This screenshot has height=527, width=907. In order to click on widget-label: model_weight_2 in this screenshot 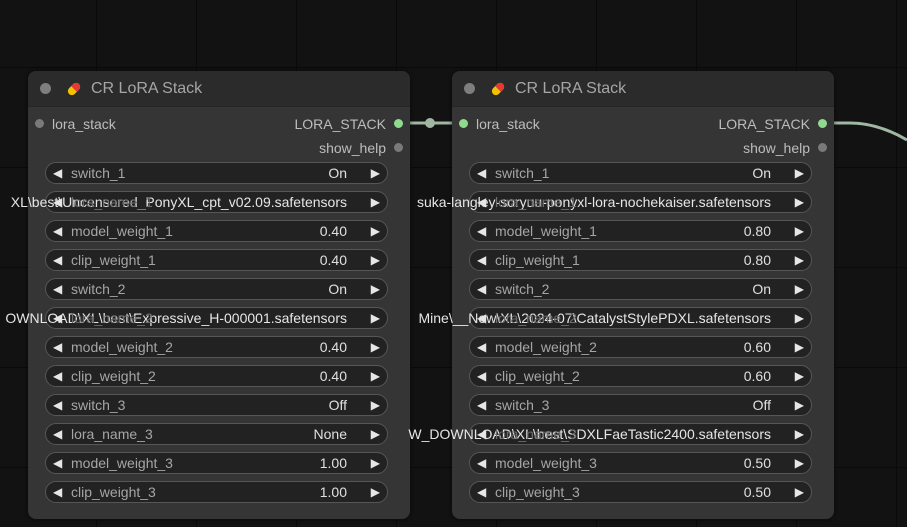, I will do `click(546, 347)`.